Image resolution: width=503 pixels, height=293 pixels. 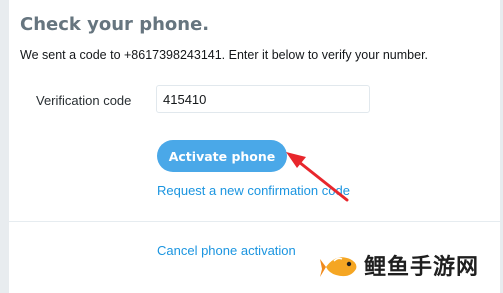 I want to click on request-new-code-link: Request a new confirmation code, so click(x=253, y=190).